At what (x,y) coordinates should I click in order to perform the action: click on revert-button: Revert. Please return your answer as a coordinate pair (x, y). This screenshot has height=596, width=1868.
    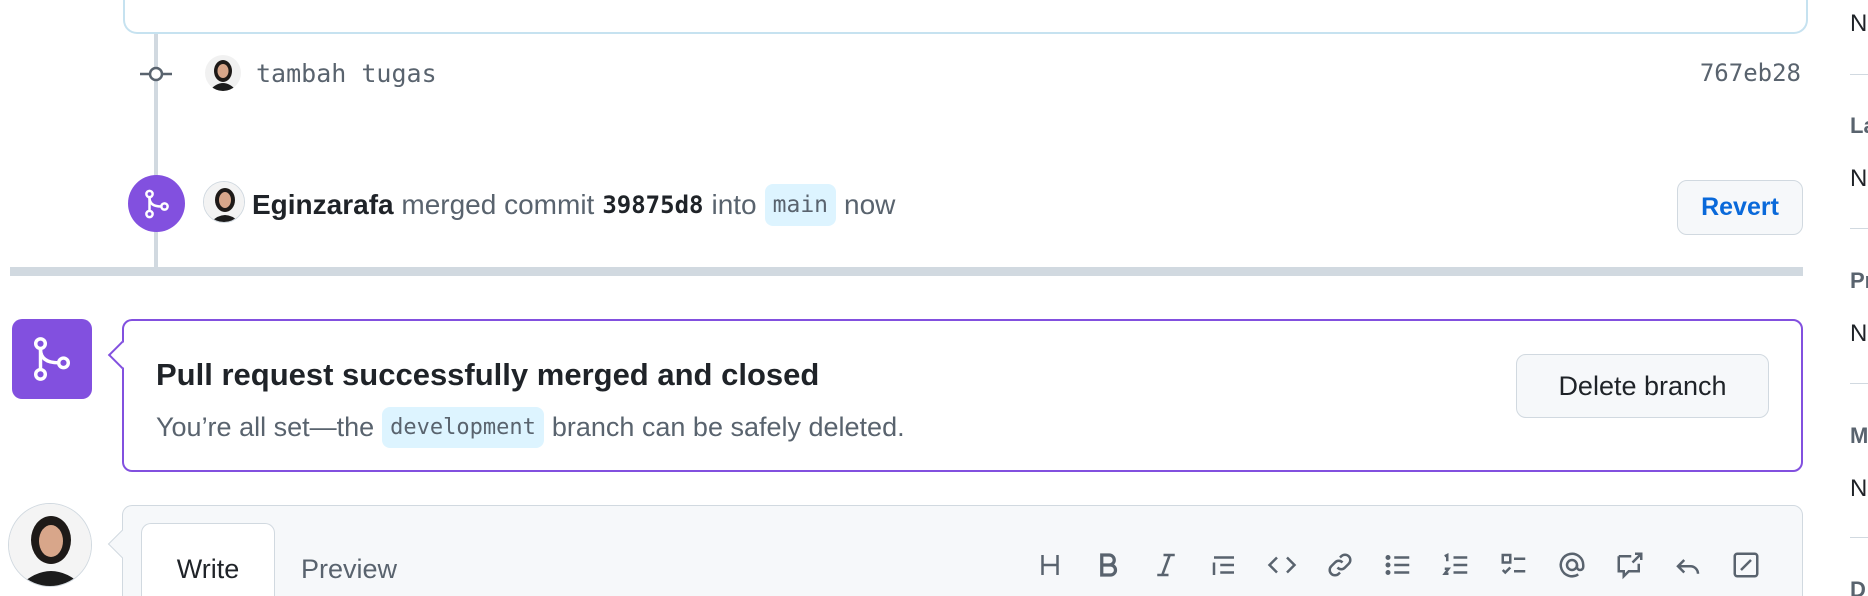
    Looking at the image, I should click on (1740, 207).